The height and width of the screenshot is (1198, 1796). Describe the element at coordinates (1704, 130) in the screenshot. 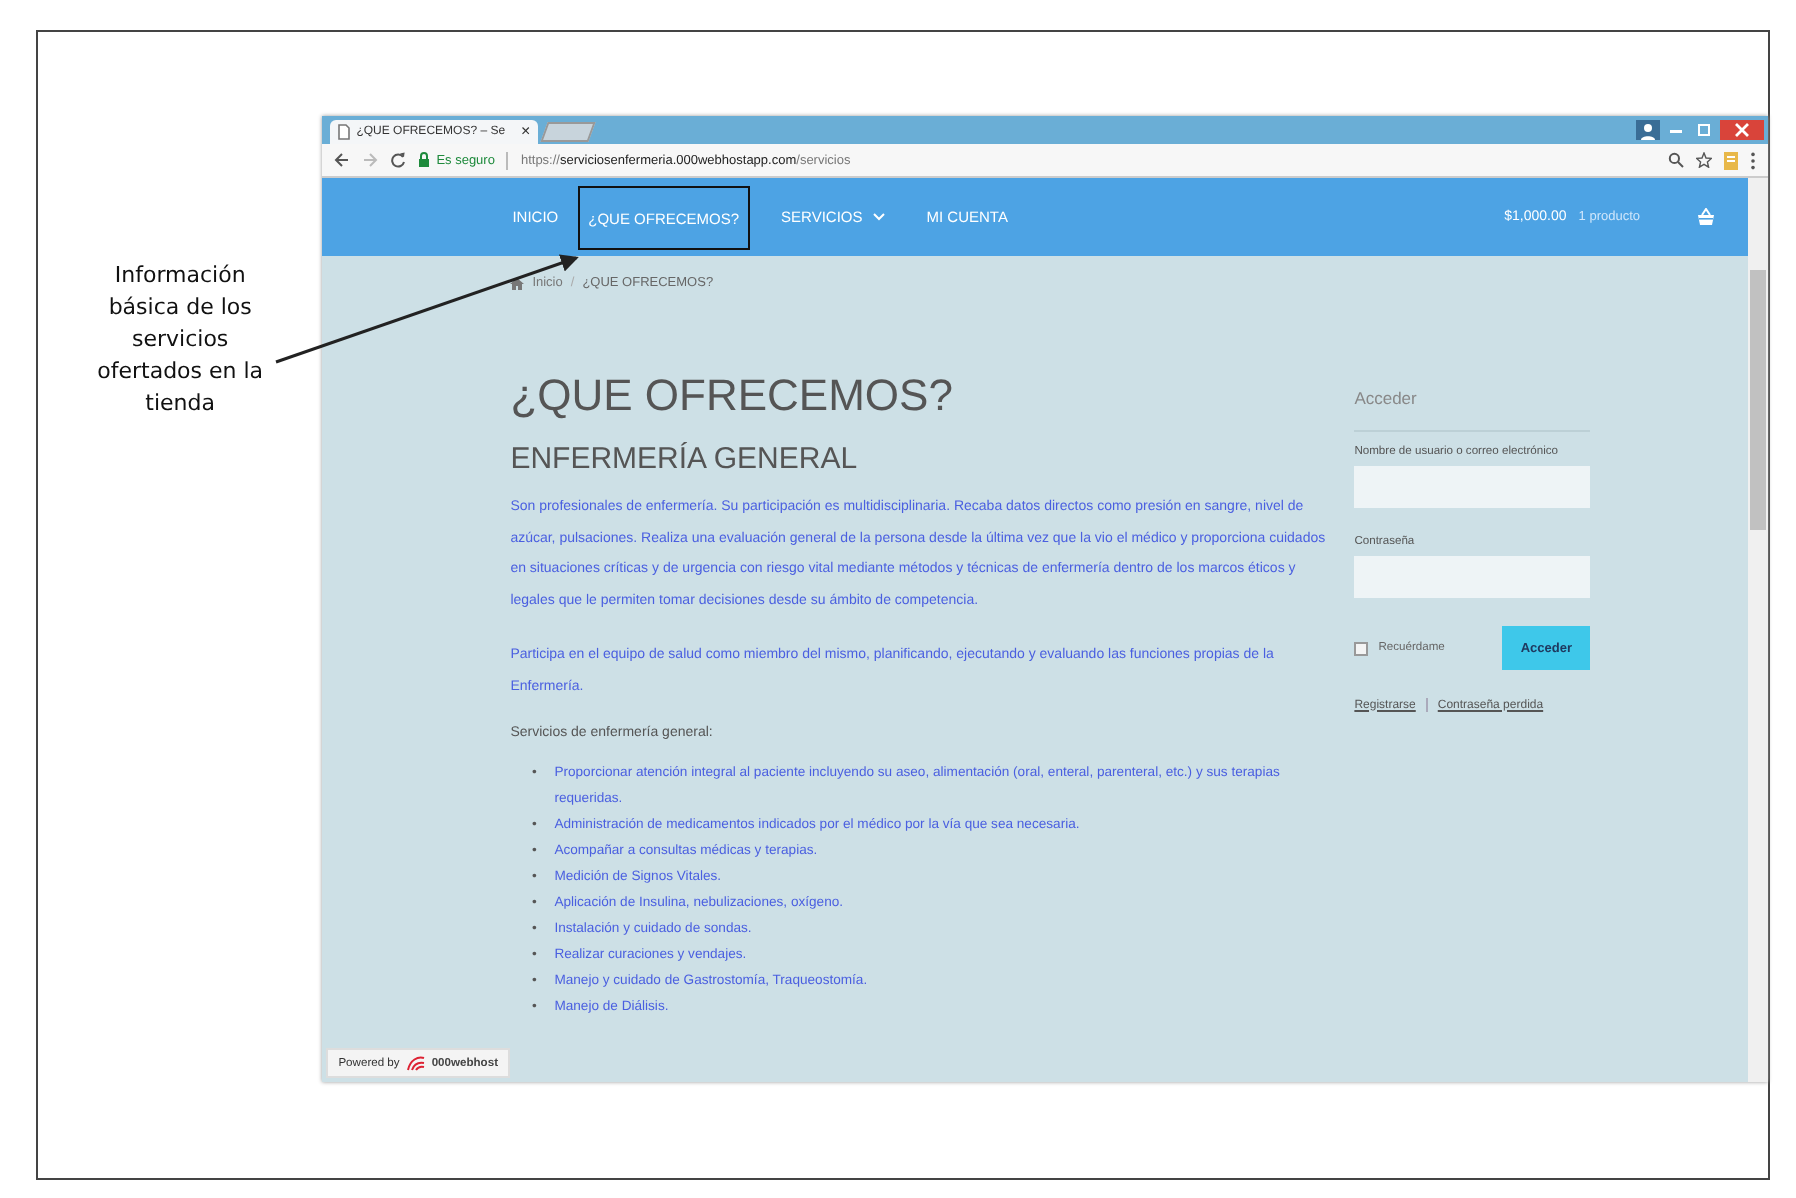

I see `maximize-icon` at that location.